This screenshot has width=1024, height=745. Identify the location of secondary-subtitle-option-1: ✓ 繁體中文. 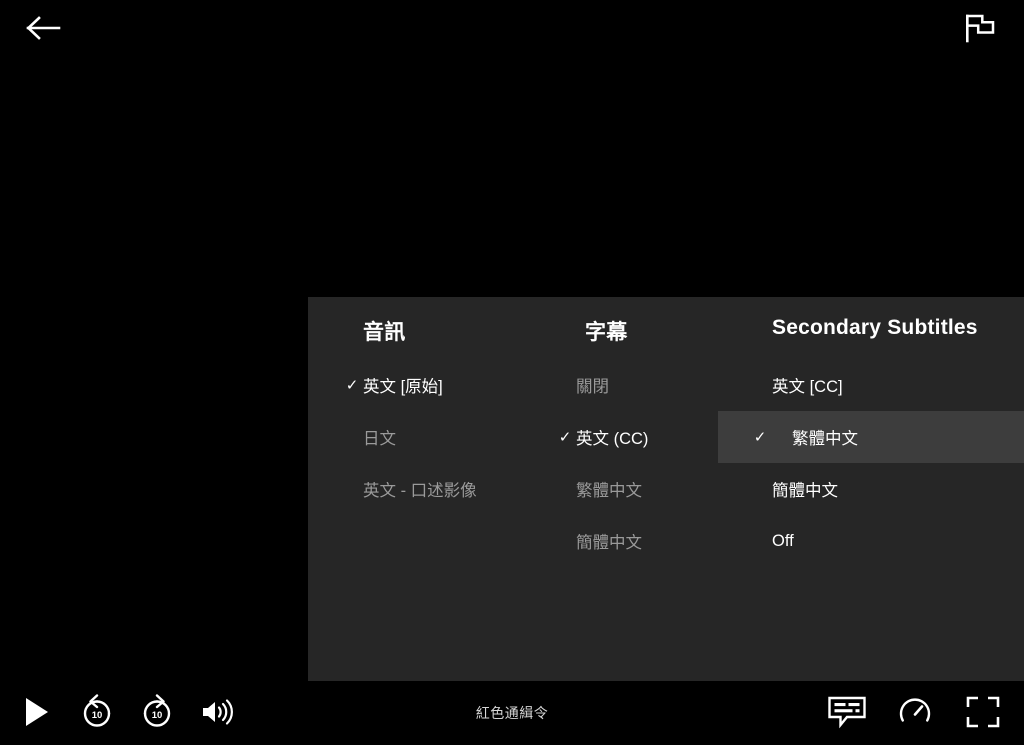
(868, 437).